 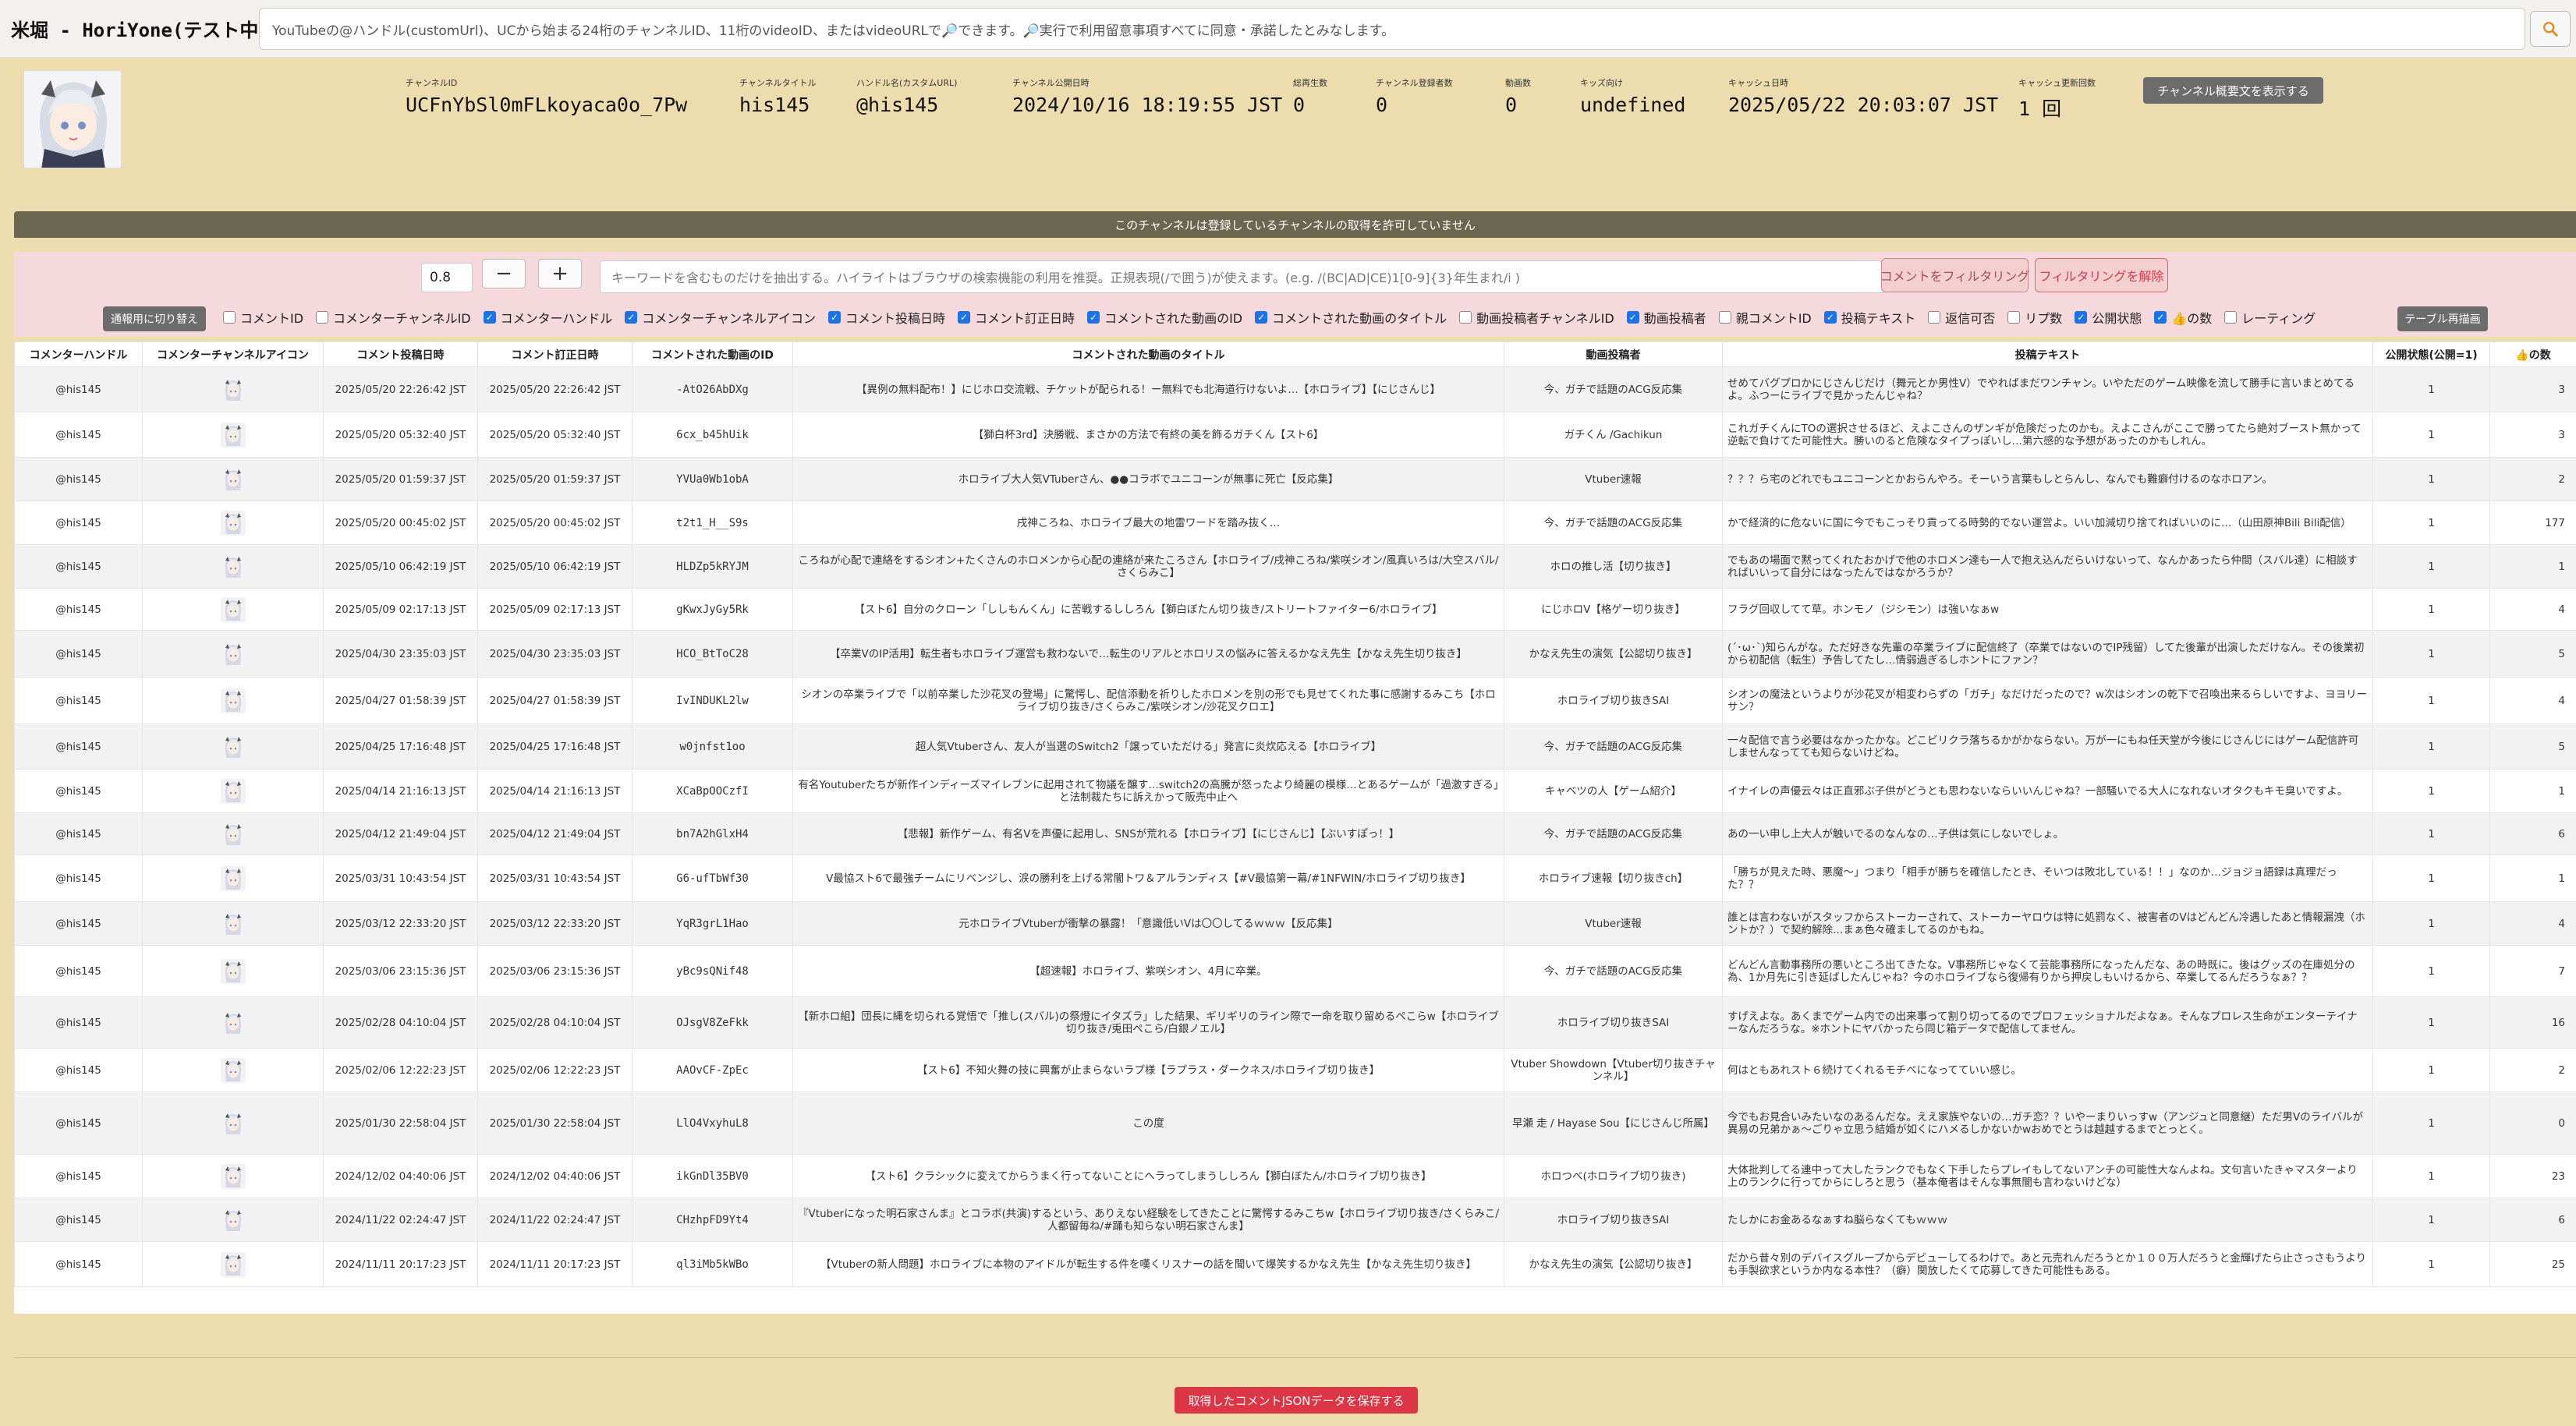 What do you see at coordinates (2532, 354) in the screenshot?
I see `column-header: 👍の数` at bounding box center [2532, 354].